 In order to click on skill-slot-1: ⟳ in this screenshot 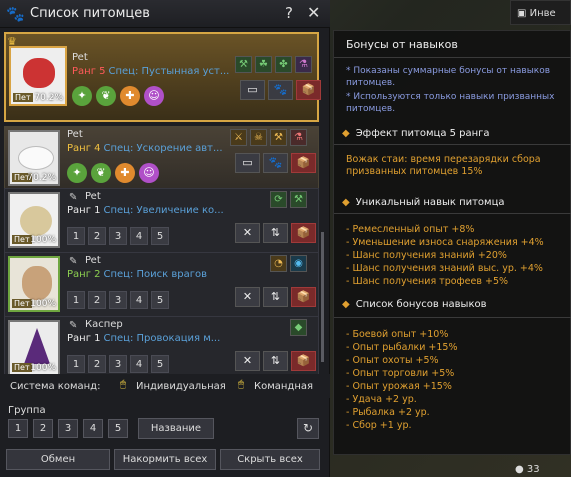, I will do `click(278, 199)`.